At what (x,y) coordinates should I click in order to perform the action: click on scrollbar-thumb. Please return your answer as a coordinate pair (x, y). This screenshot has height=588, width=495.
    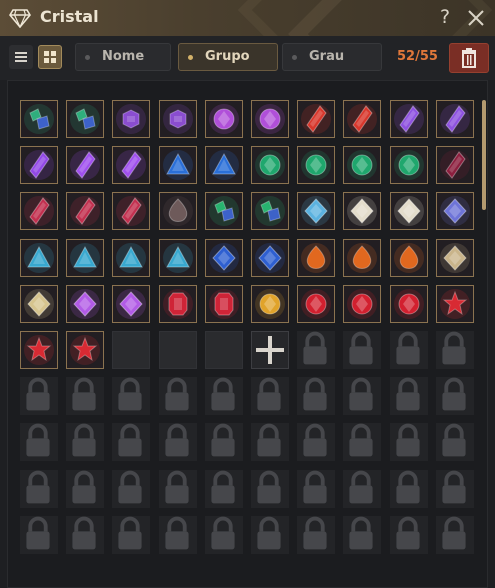
    Looking at the image, I should click on (484, 155).